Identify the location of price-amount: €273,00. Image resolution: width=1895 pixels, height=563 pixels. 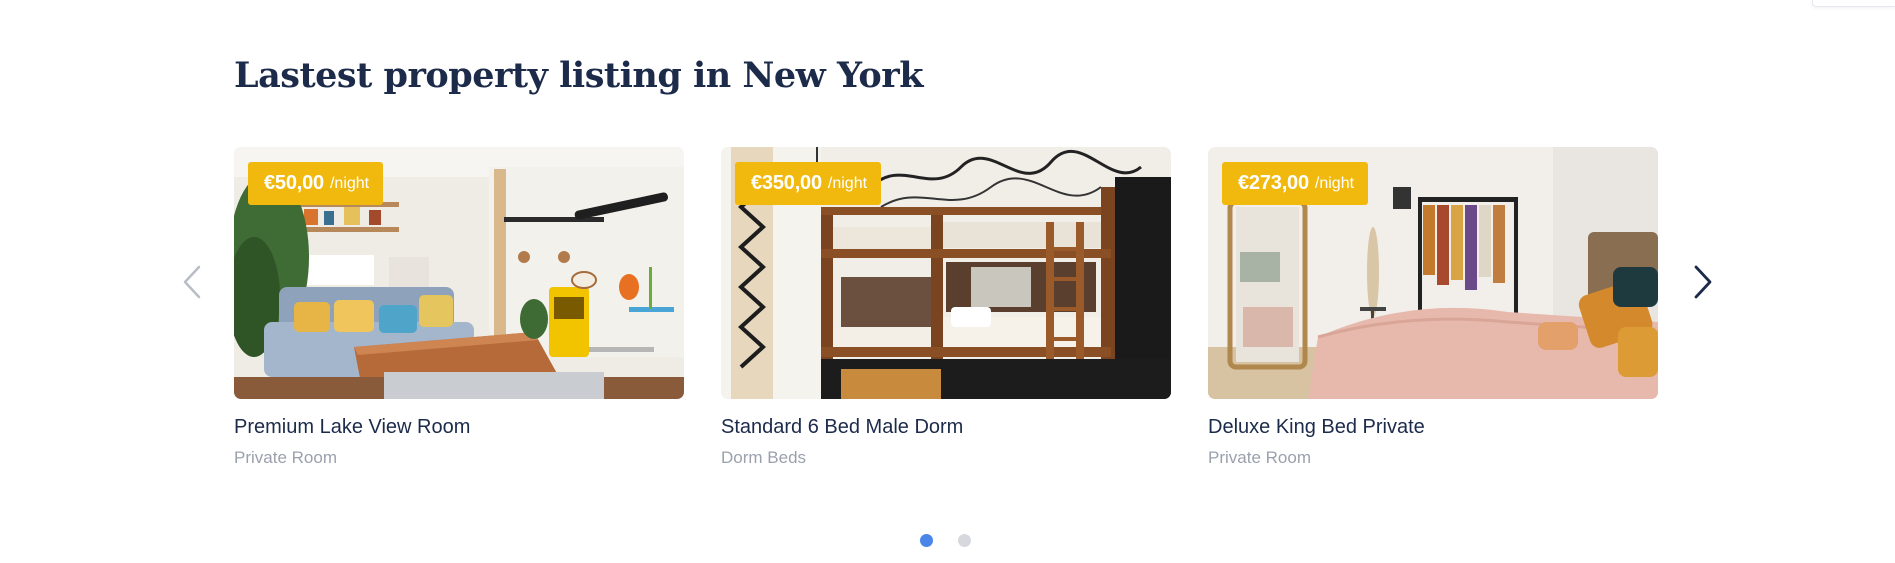
(1273, 183).